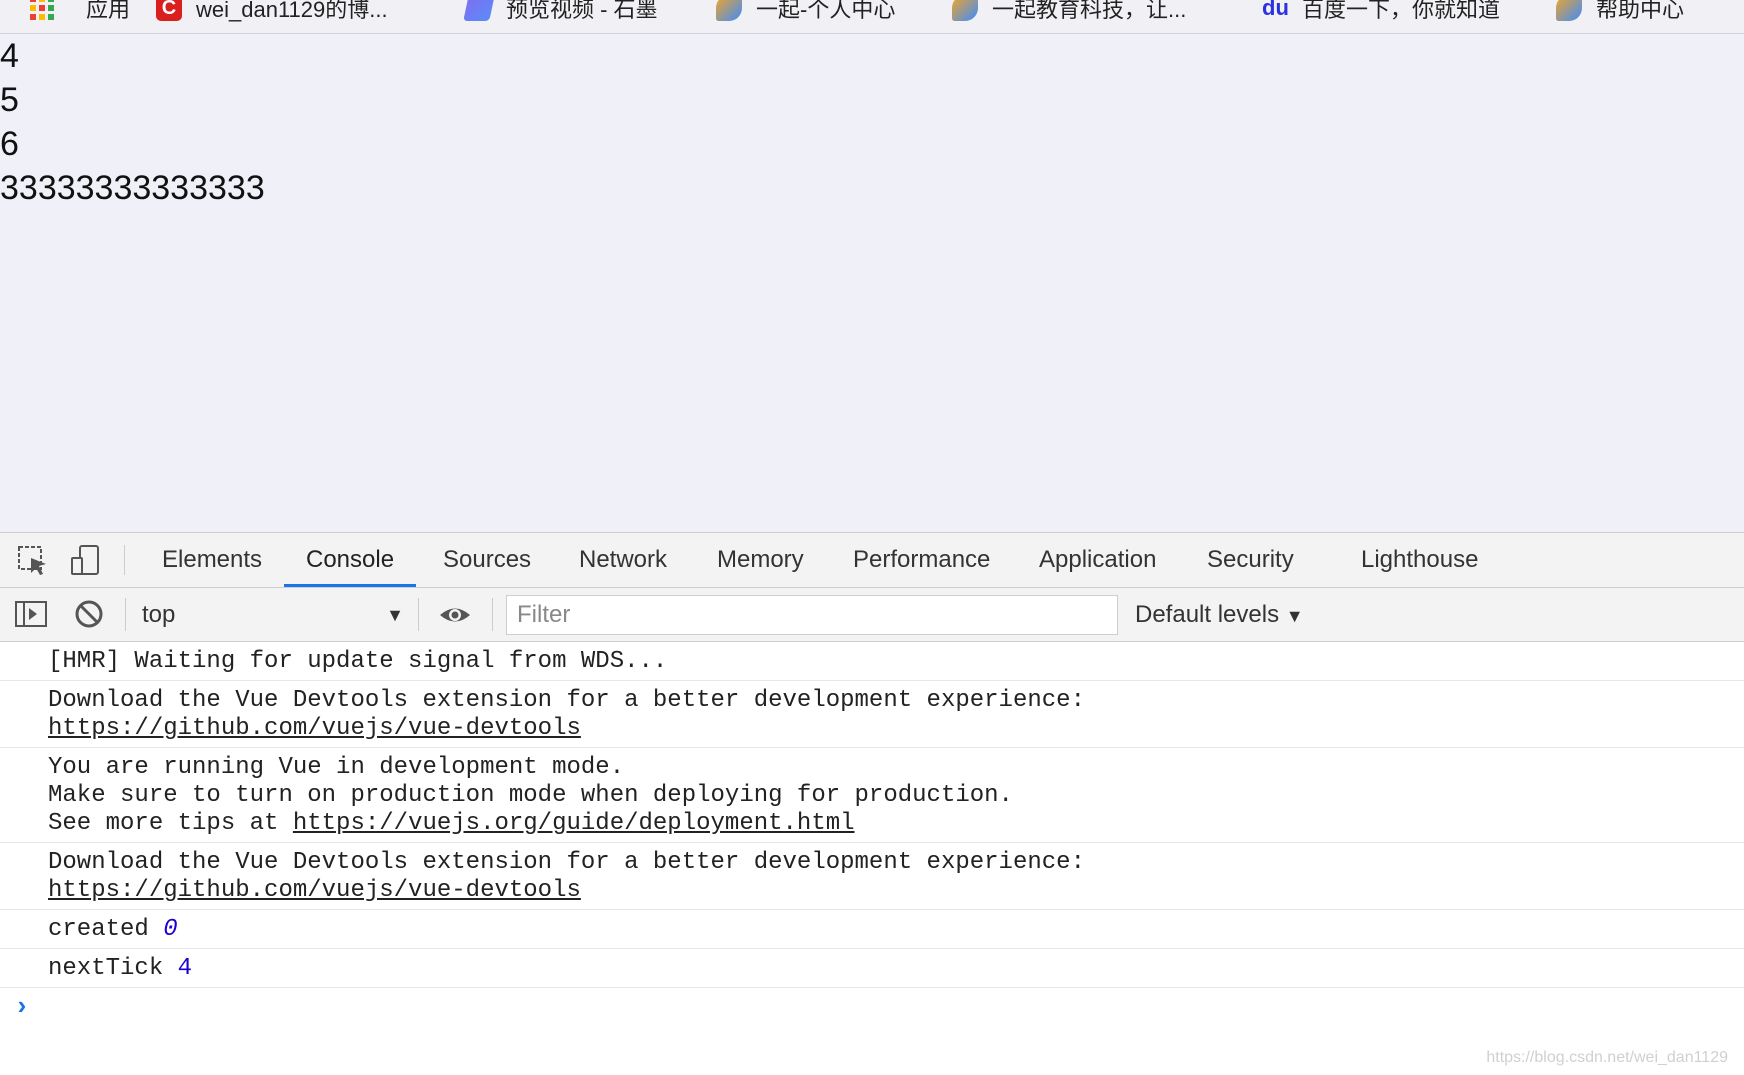  Describe the element at coordinates (9, 100) in the screenshot. I see `page-text-line: 5` at that location.